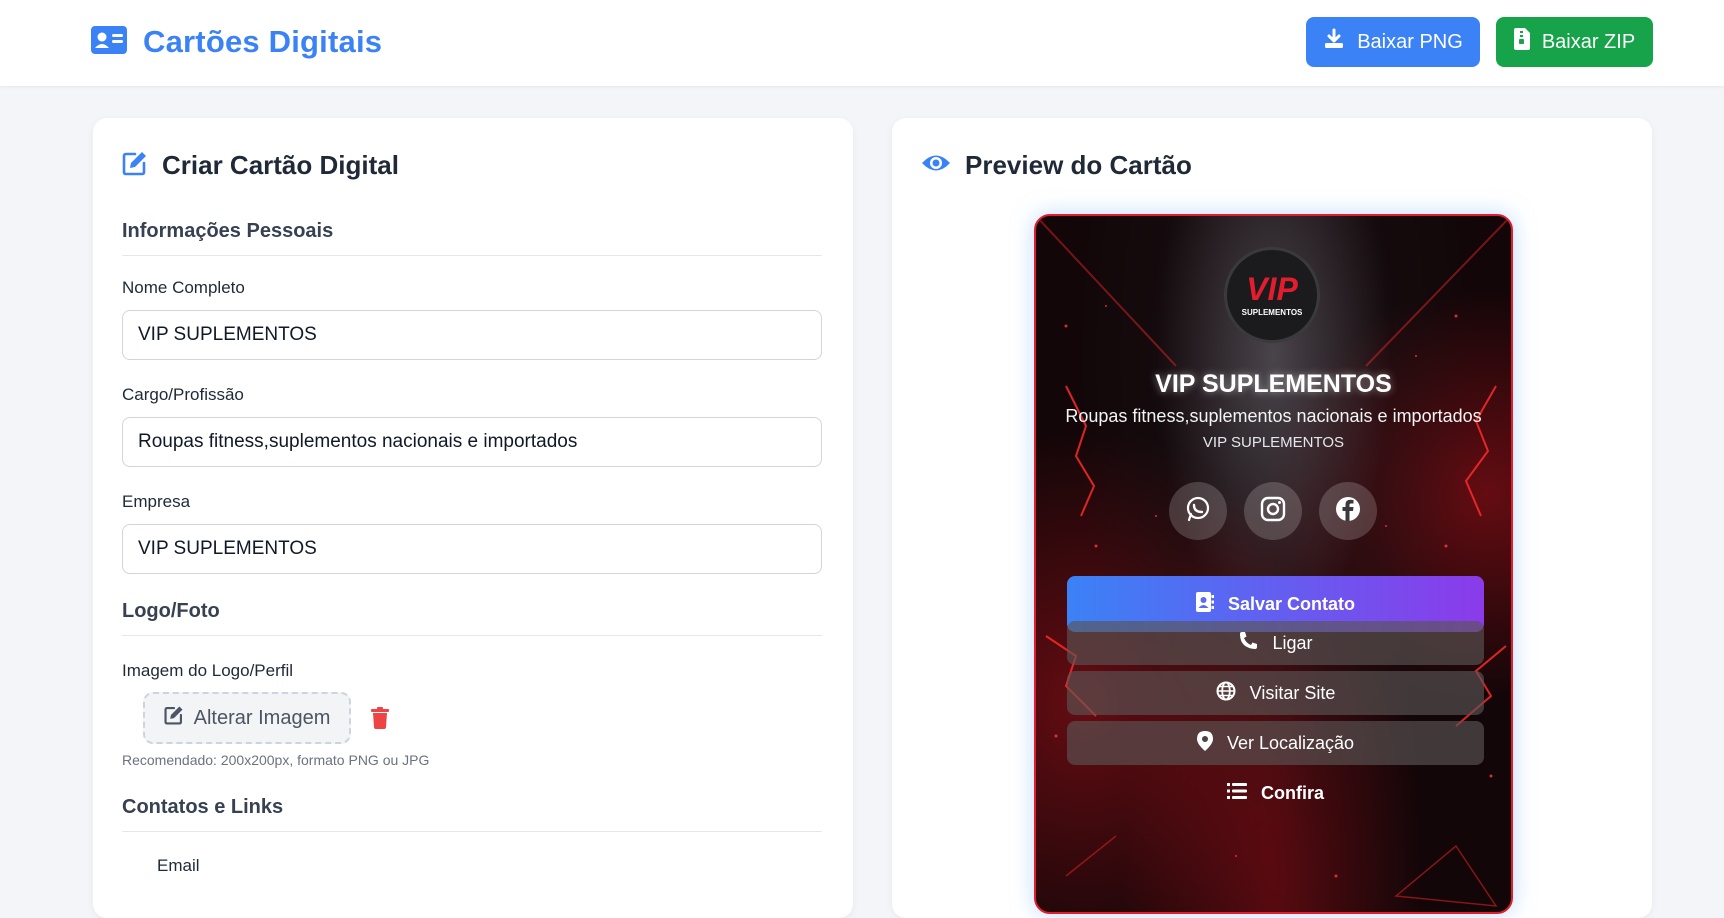  I want to click on trash-icon, so click(380, 720).